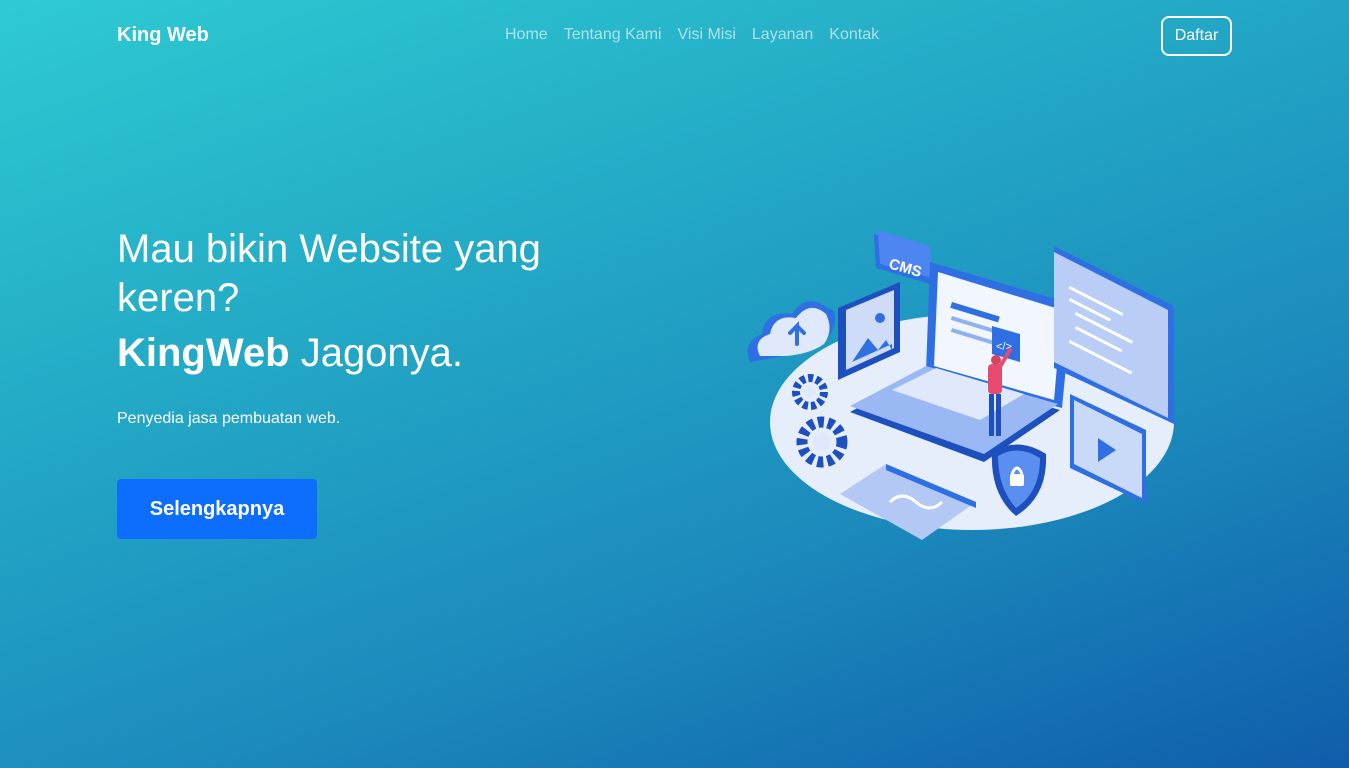 The image size is (1349, 768). I want to click on nav-link-tentang-kami: Tentang Kami, so click(613, 35).